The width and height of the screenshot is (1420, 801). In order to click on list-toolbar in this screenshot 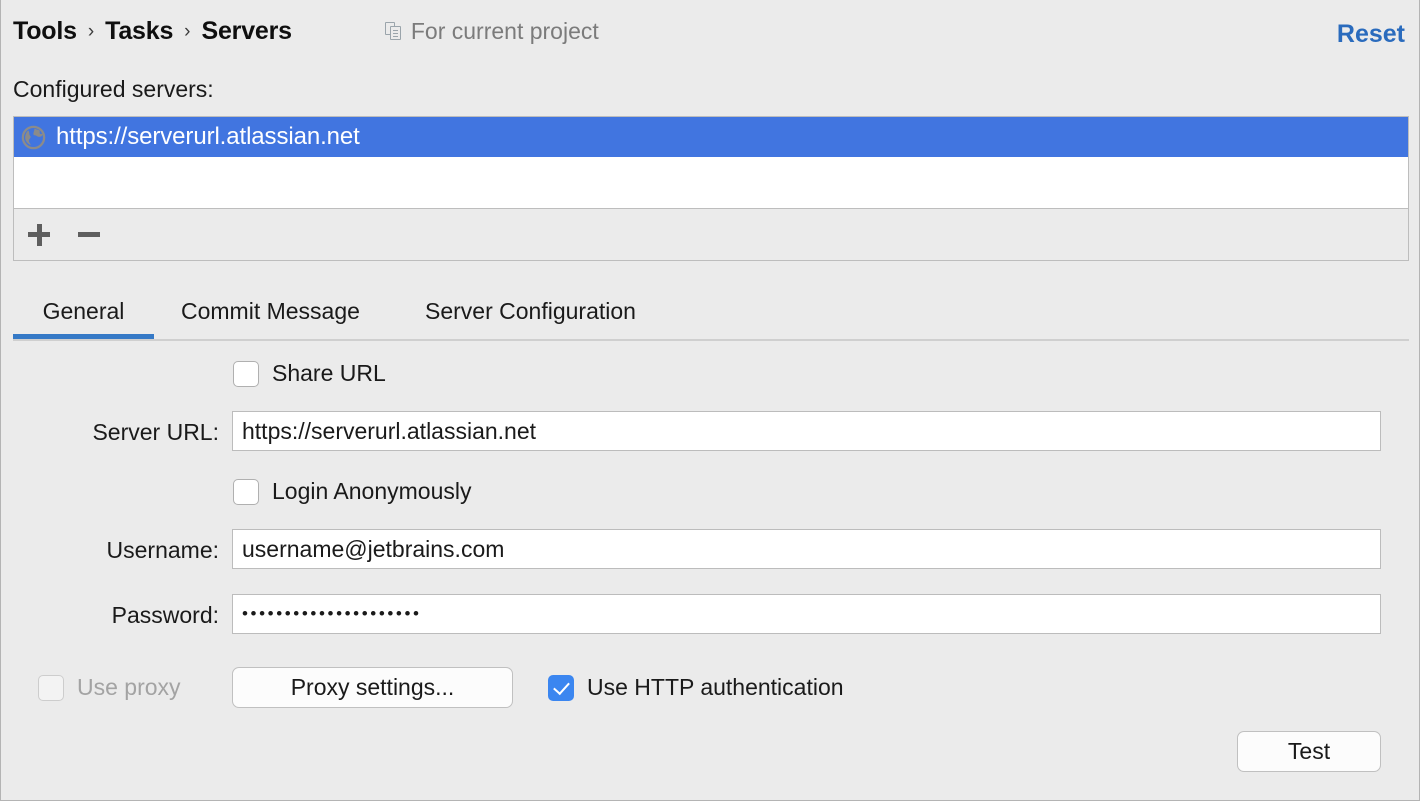, I will do `click(711, 234)`.